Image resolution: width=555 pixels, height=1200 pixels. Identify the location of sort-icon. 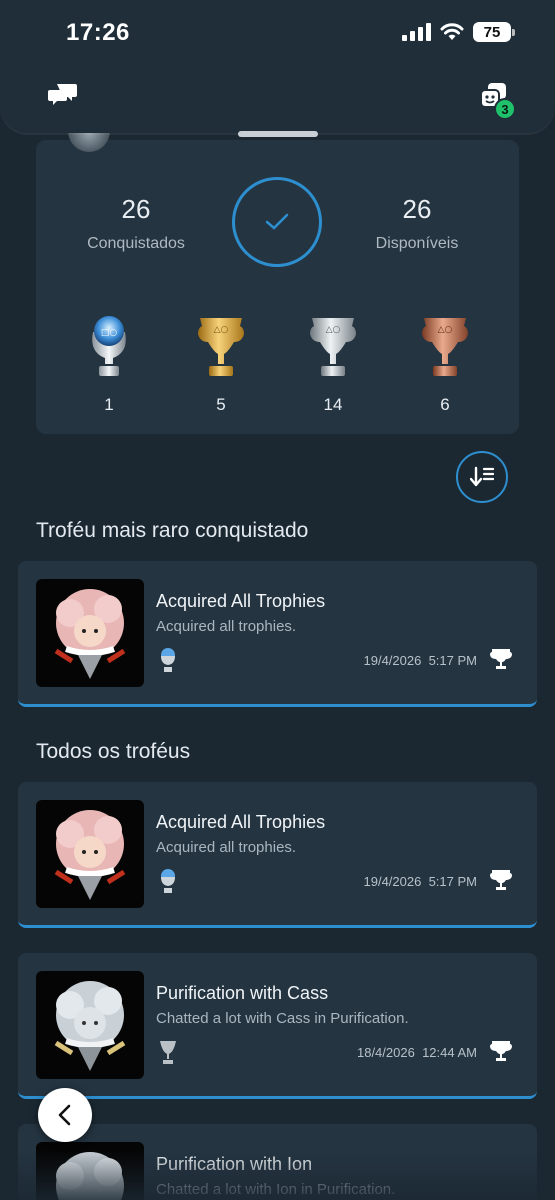
(482, 476).